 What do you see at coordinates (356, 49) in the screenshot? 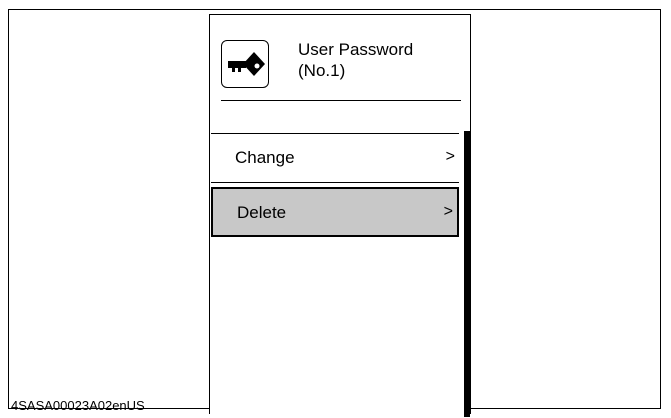
I see `title-line-1: User Password` at bounding box center [356, 49].